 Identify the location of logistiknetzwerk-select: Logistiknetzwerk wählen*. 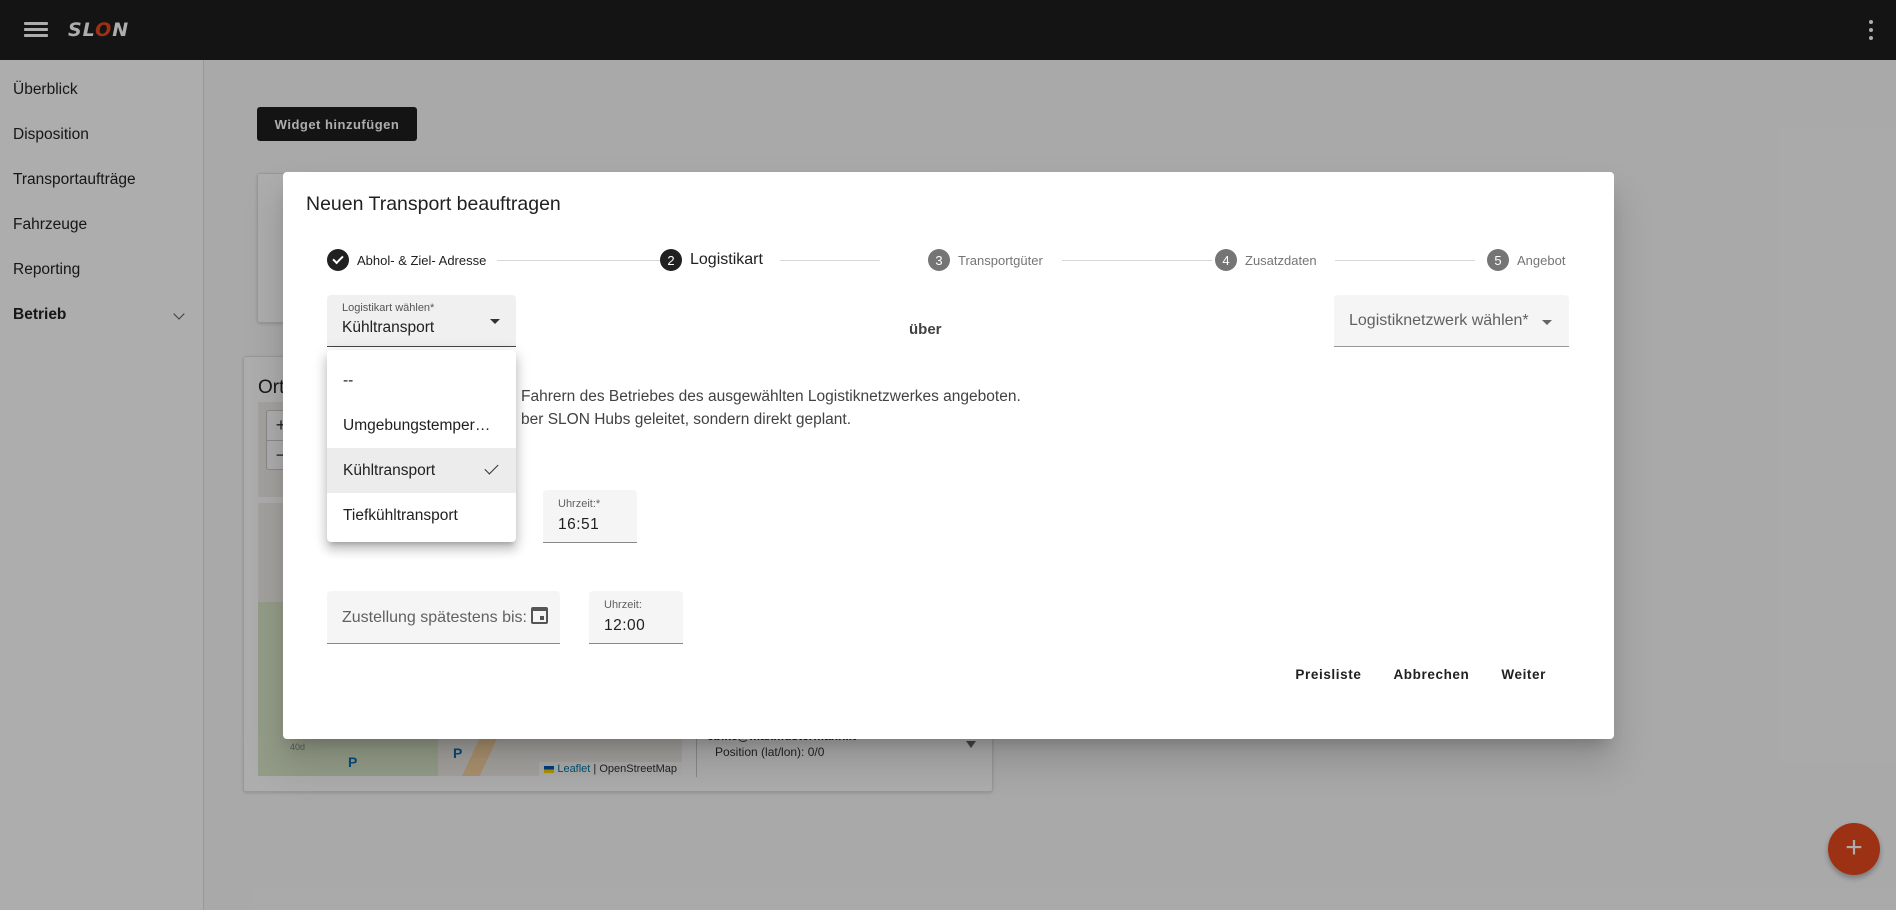
(1451, 321).